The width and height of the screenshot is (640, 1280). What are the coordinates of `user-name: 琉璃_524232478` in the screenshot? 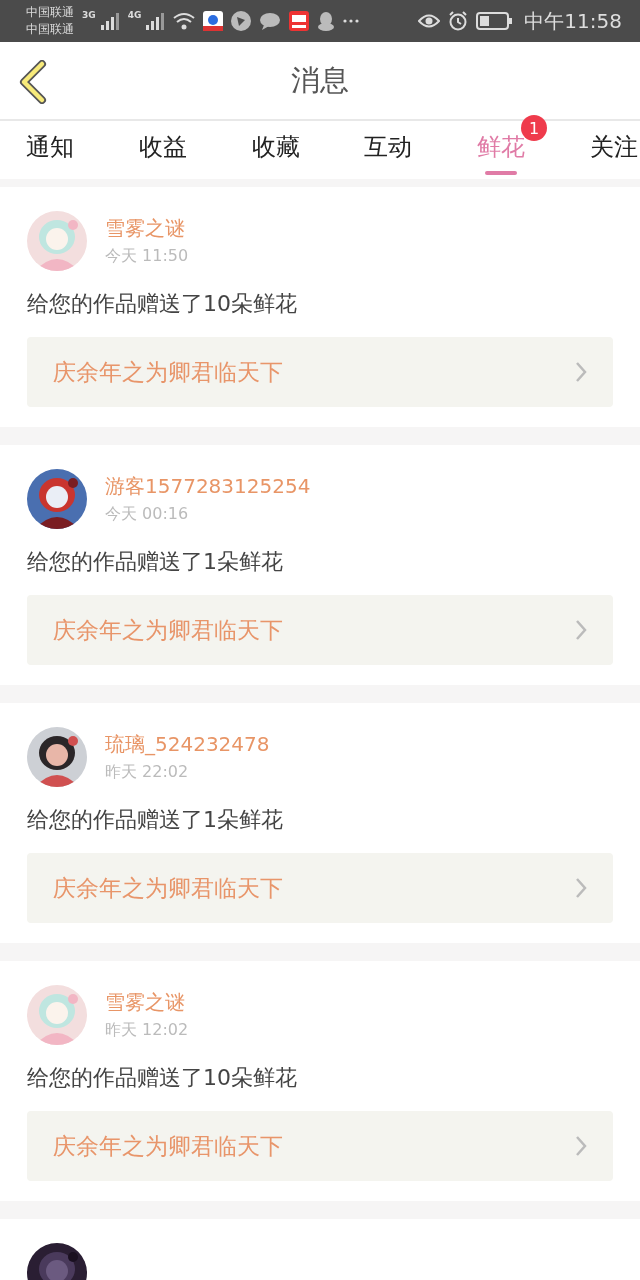 It's located at (187, 744).